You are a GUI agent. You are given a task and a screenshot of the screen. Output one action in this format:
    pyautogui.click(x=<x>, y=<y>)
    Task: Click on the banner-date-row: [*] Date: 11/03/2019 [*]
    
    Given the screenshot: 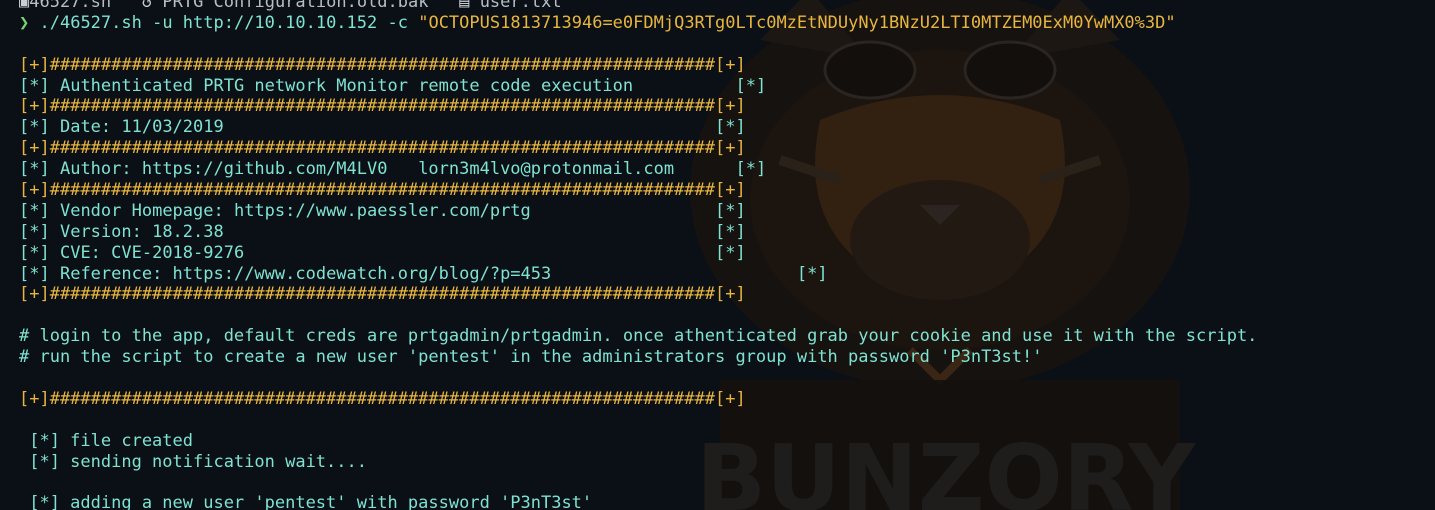 What is the action you would take?
    pyautogui.click(x=638, y=127)
    